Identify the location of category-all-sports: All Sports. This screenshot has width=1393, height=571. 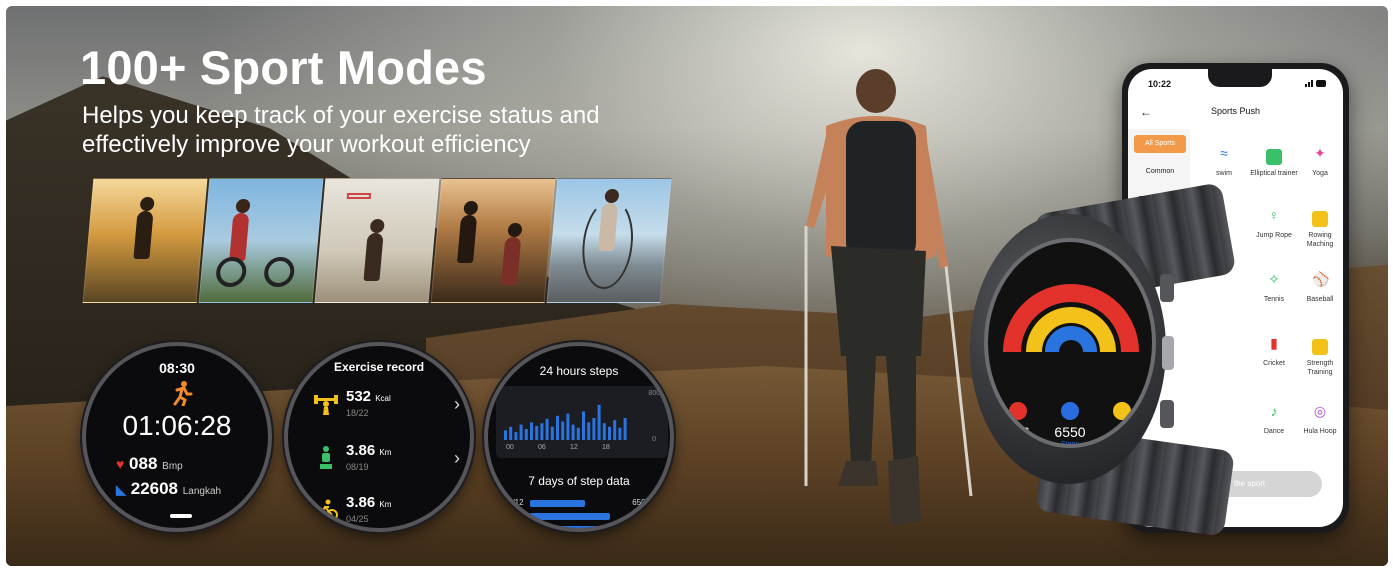
(1160, 144).